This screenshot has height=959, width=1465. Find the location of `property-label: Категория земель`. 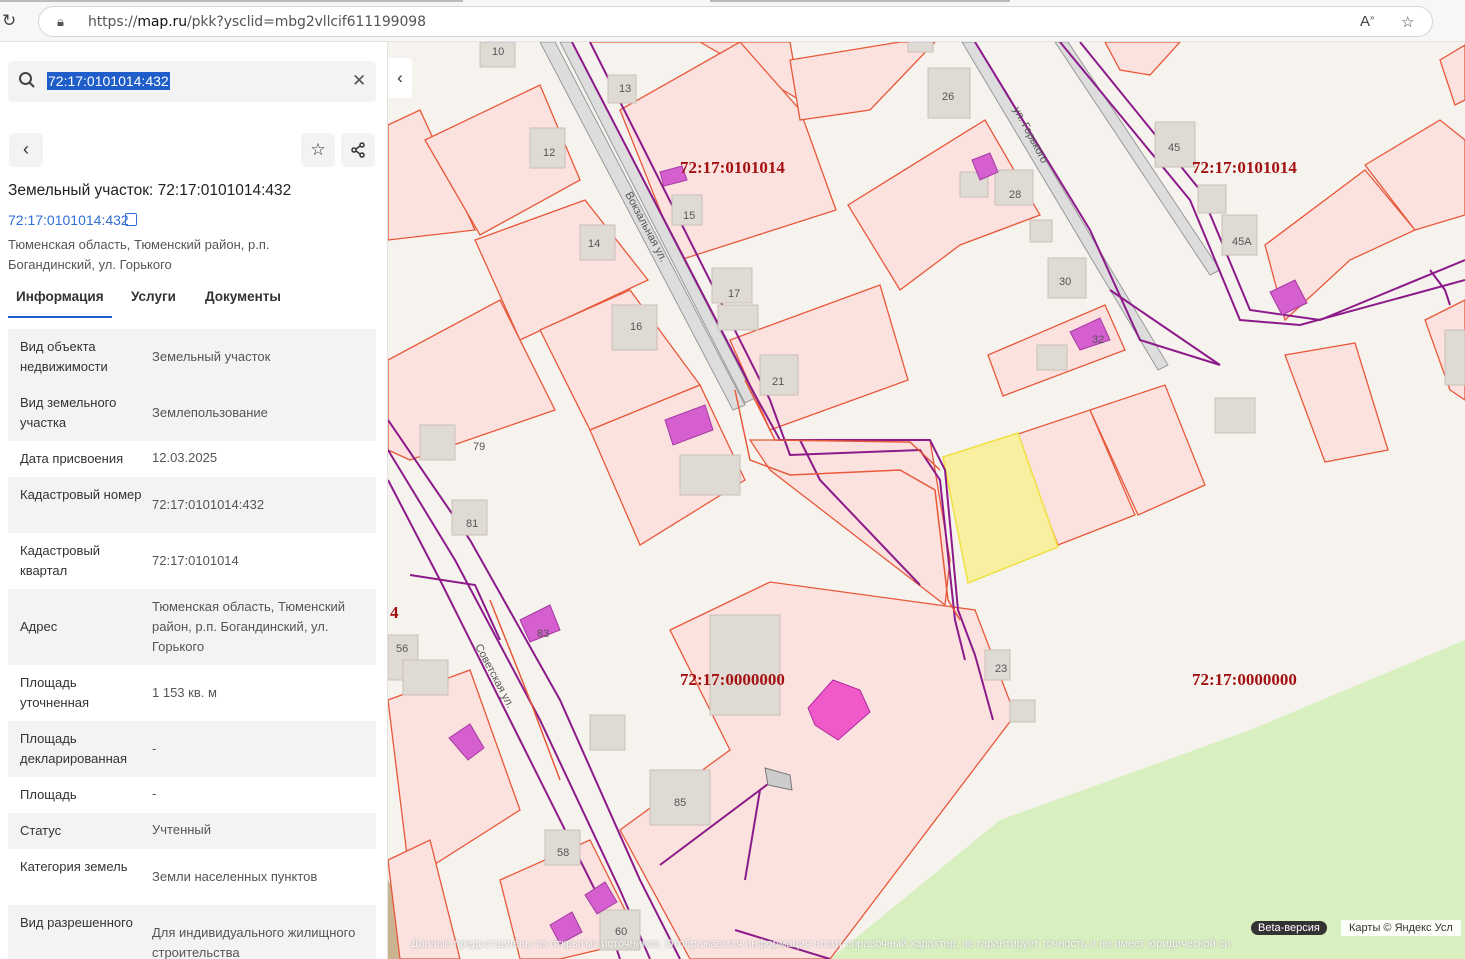

property-label: Категория земель is located at coordinates (74, 866).